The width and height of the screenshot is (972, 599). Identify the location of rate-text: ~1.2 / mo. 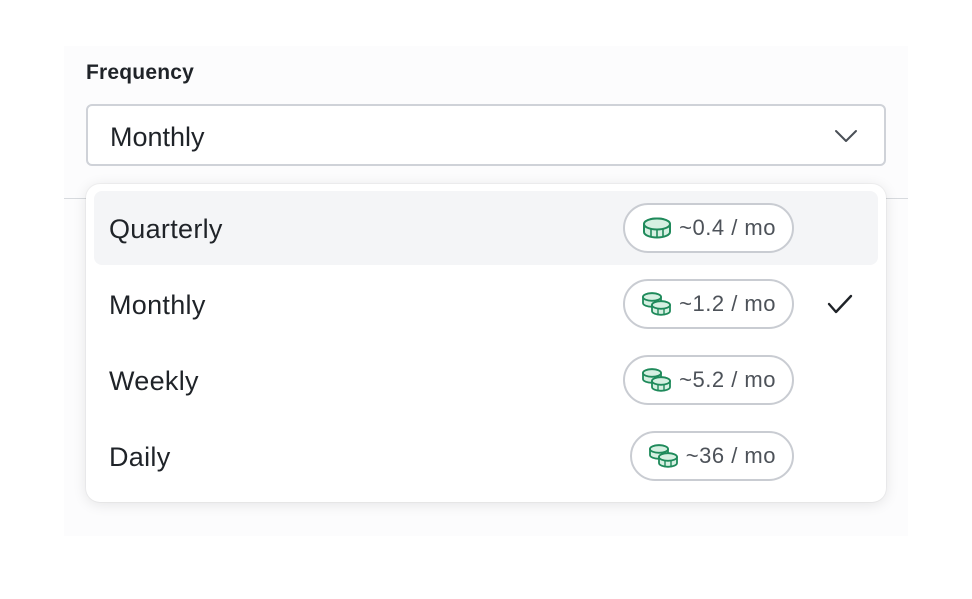
(727, 303).